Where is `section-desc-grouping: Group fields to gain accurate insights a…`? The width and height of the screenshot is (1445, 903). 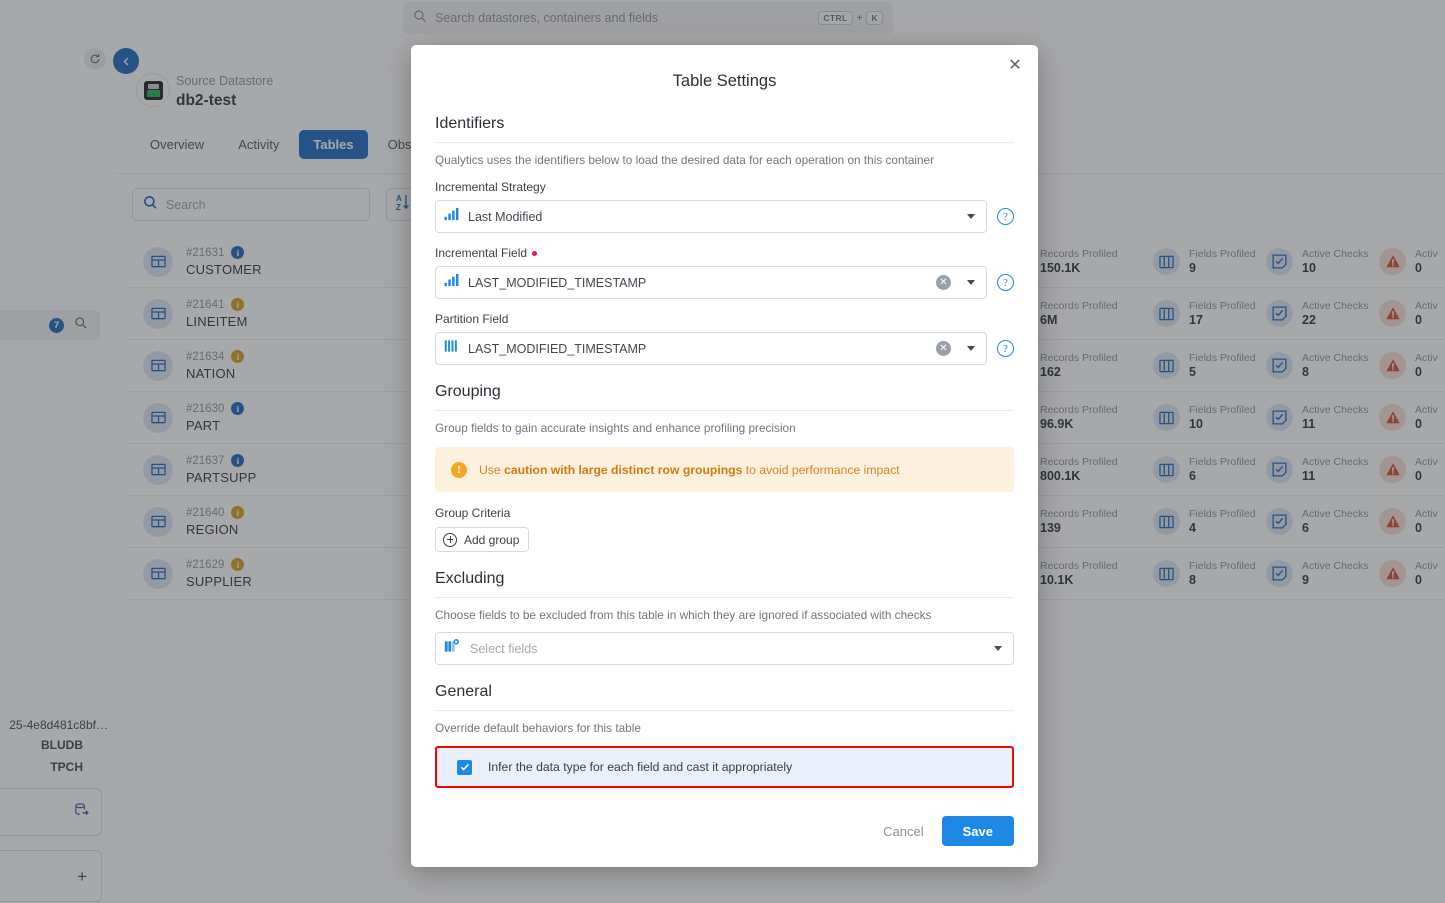
section-desc-grouping: Group fields to gain accurate insights a… is located at coordinates (615, 428).